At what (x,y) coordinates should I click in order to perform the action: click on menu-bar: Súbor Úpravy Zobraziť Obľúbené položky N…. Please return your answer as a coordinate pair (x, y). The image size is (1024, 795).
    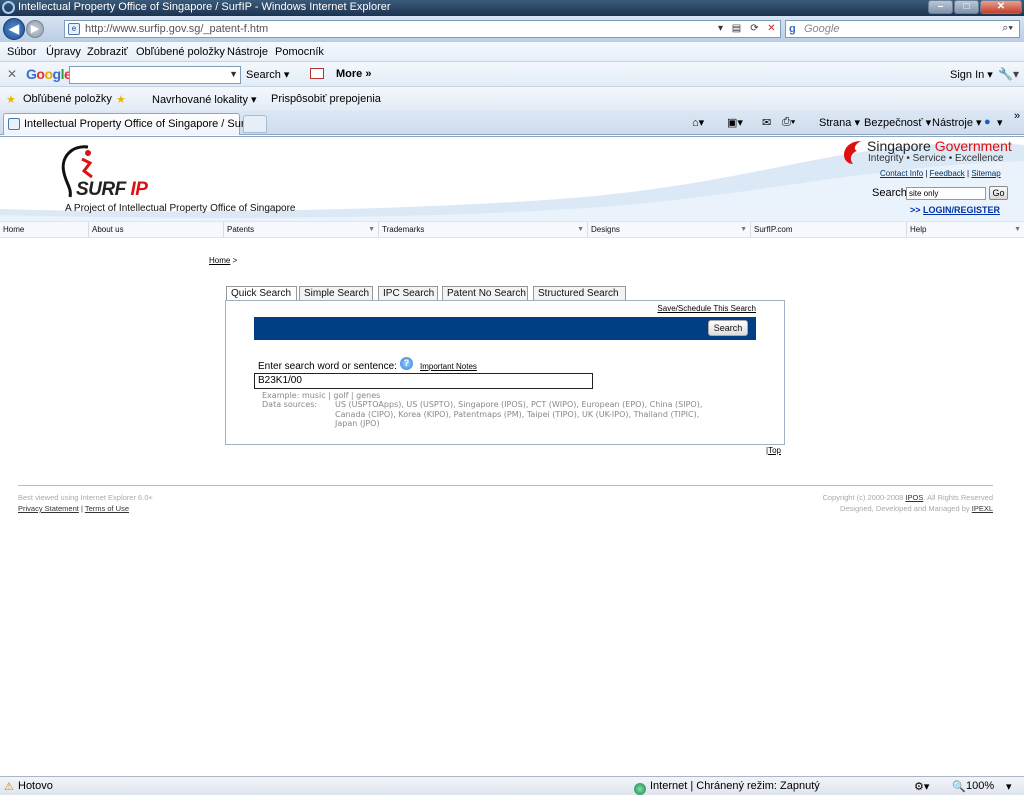
    Looking at the image, I should click on (512, 52).